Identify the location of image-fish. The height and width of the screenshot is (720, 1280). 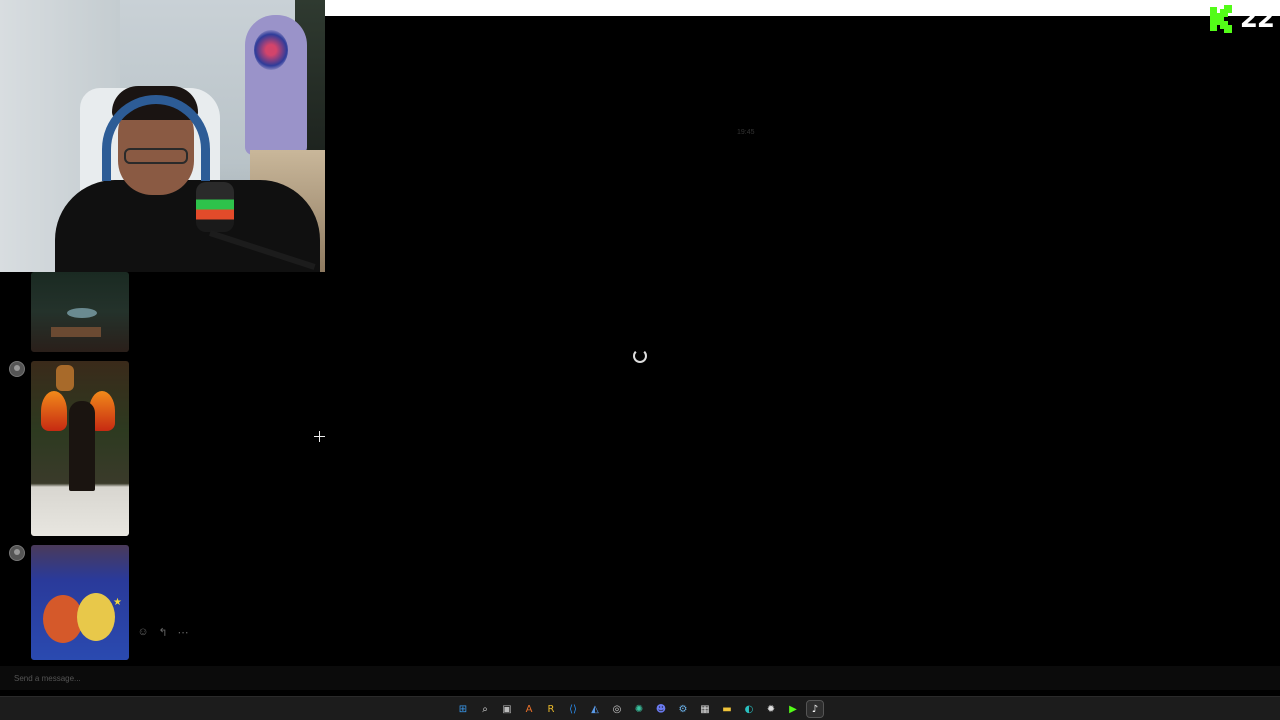
(82, 313).